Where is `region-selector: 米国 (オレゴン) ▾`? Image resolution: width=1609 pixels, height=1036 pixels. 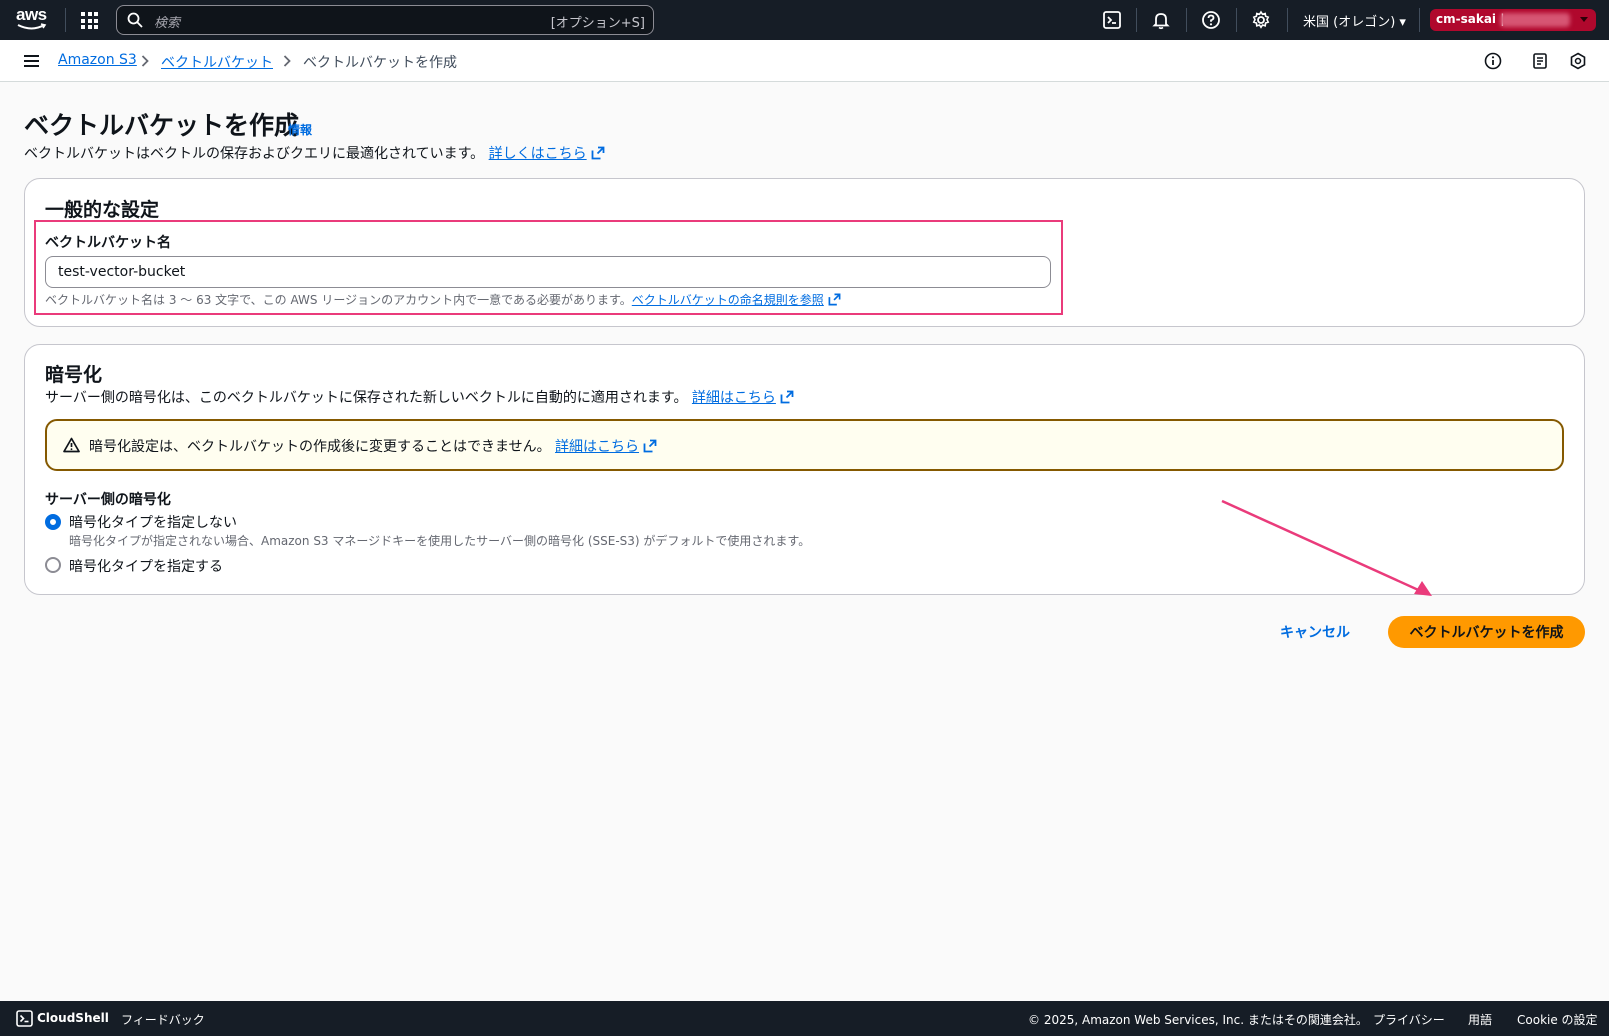 region-selector: 米国 (オレゴン) ▾ is located at coordinates (1354, 20).